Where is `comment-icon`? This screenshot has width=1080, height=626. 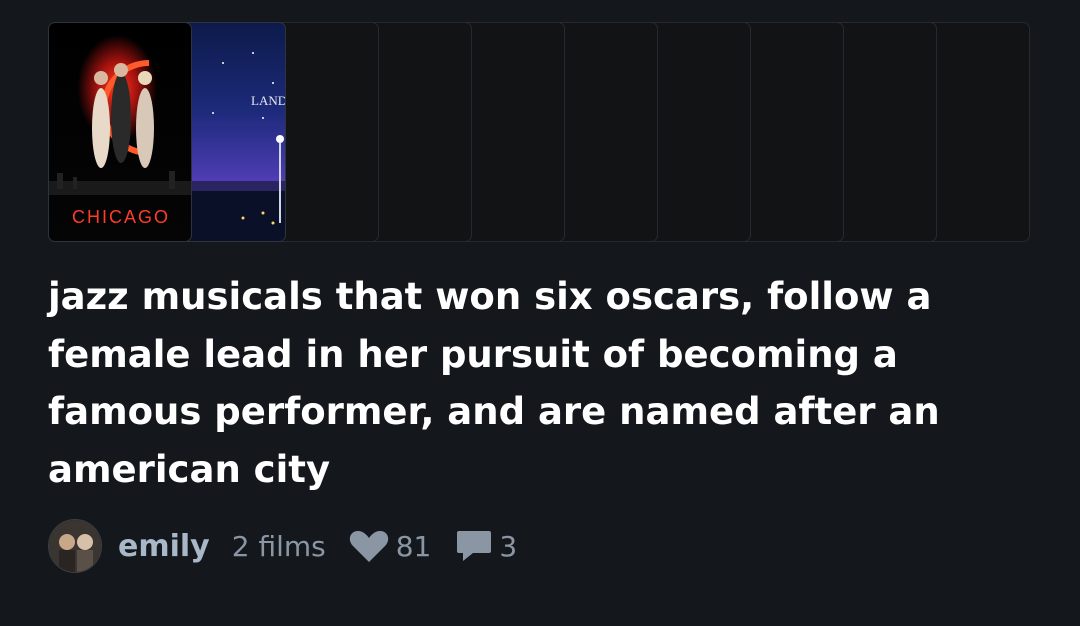
comment-icon is located at coordinates (474, 546).